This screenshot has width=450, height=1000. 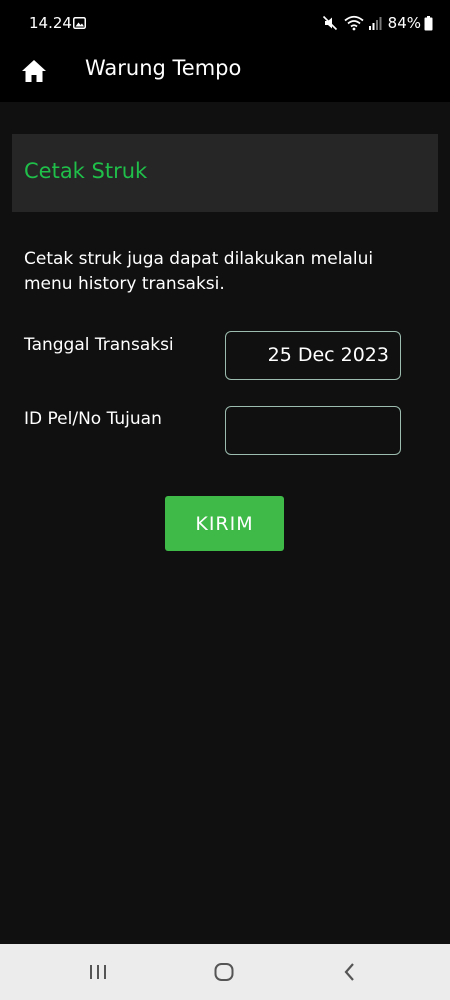 I want to click on nav-home-icon, so click(x=224, y=972).